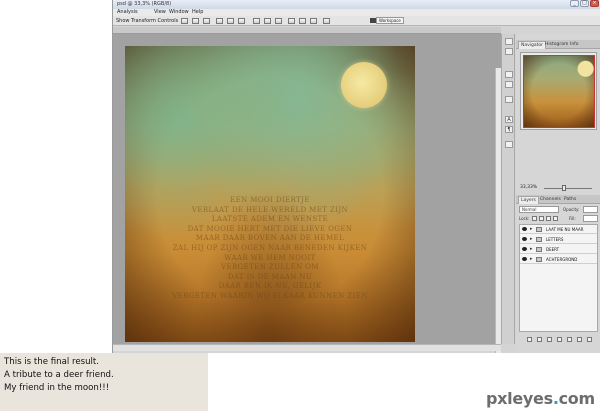 The height and width of the screenshot is (411, 600). What do you see at coordinates (590, 218) in the screenshot?
I see `fill-field` at bounding box center [590, 218].